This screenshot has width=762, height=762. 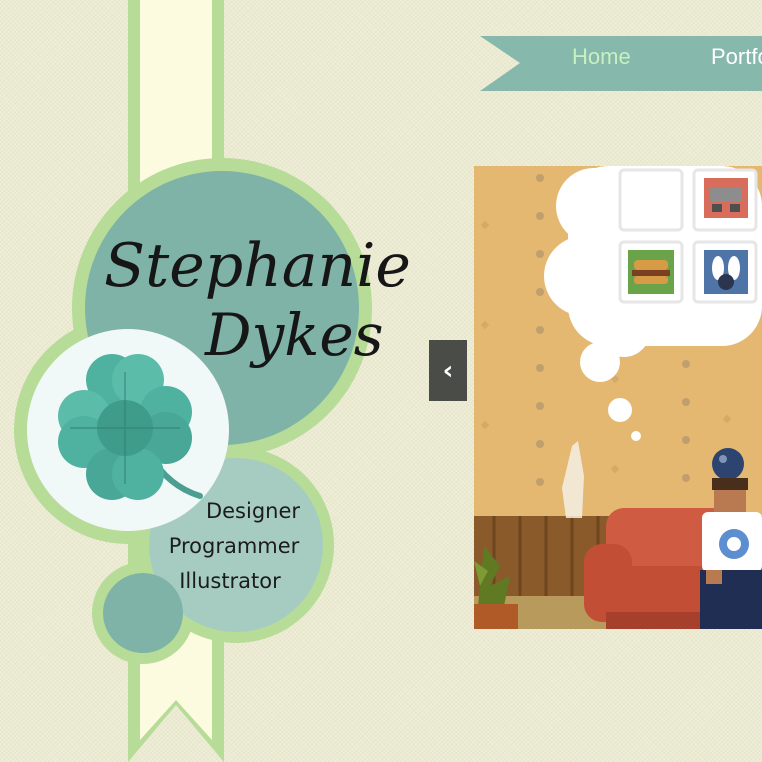 I want to click on chevron-left-icon: ‹, so click(x=448, y=370).